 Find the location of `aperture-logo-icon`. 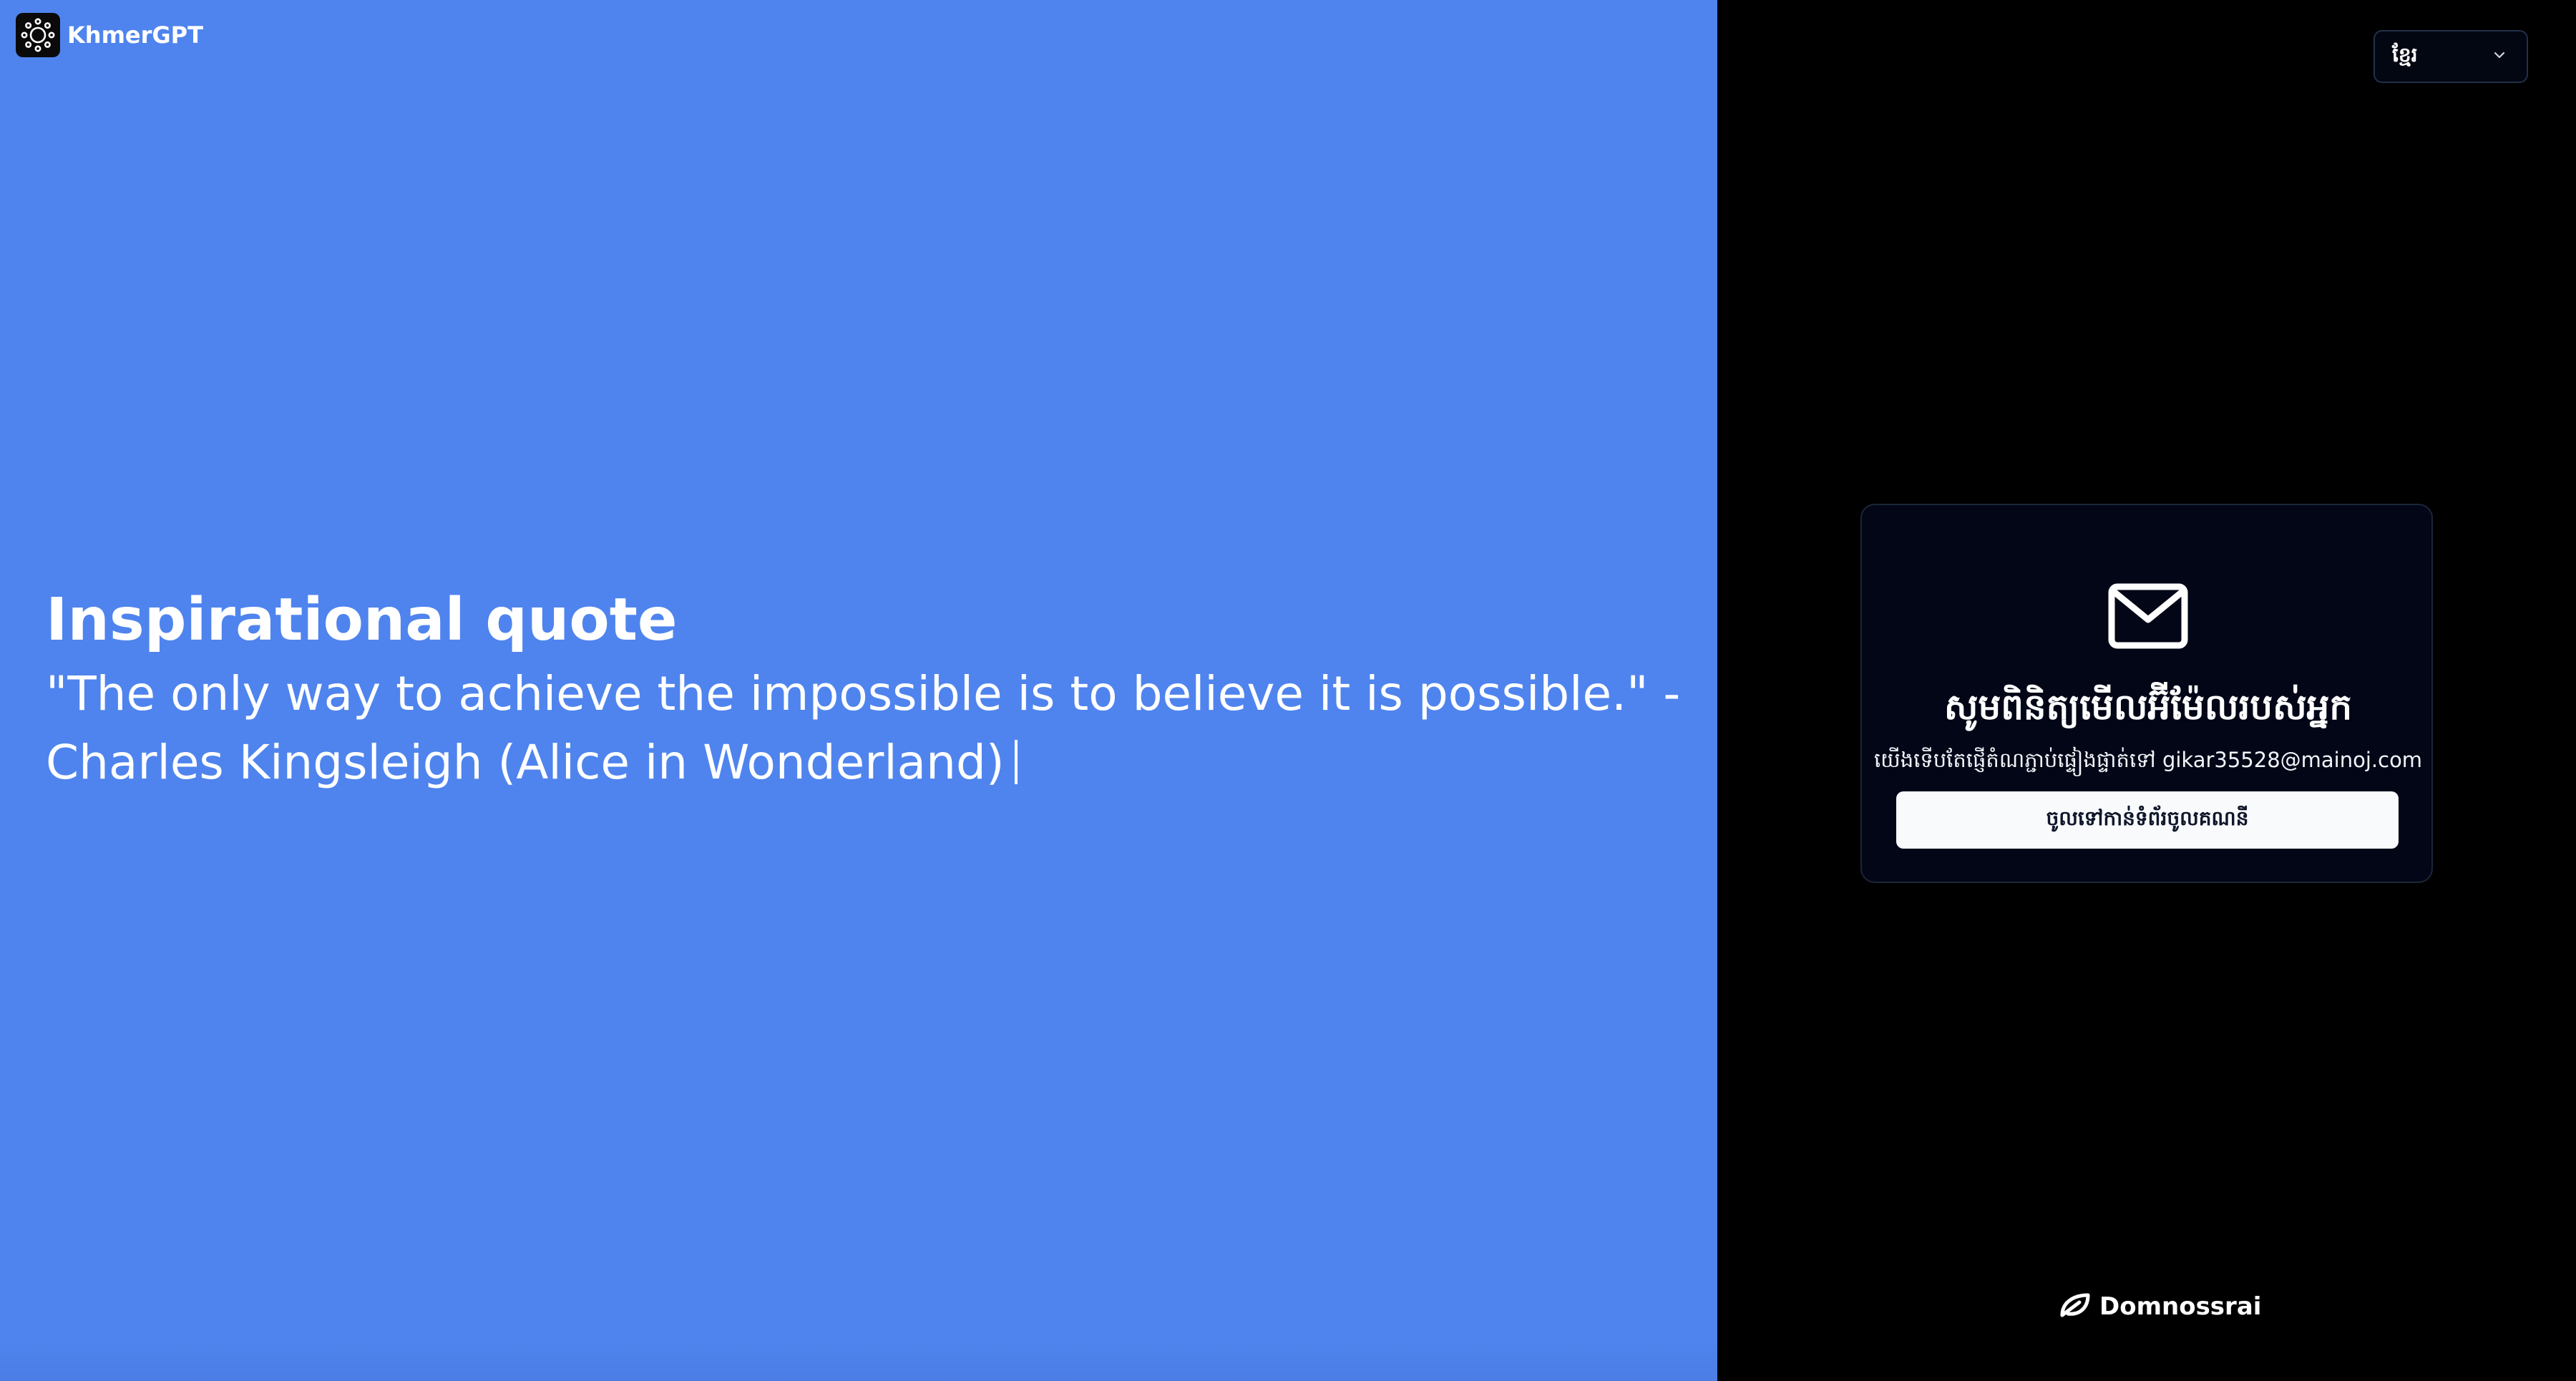

aperture-logo-icon is located at coordinates (38, 35).